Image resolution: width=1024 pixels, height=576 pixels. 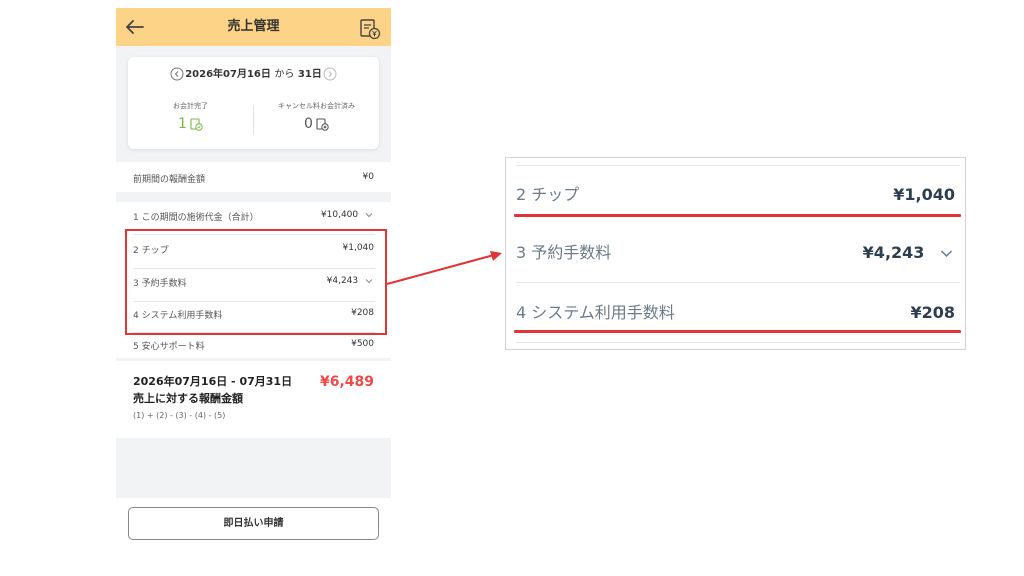 What do you see at coordinates (322, 124) in the screenshot?
I see `receipt-cancel-icon` at bounding box center [322, 124].